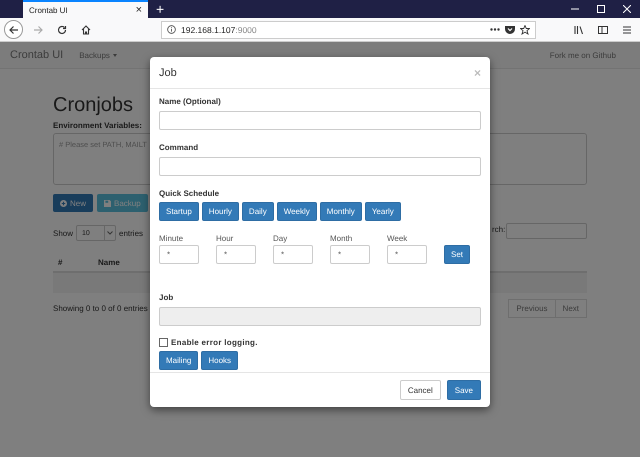 This screenshot has width=640, height=457. What do you see at coordinates (110, 233) in the screenshot?
I see `chevron-down-icon` at bounding box center [110, 233].